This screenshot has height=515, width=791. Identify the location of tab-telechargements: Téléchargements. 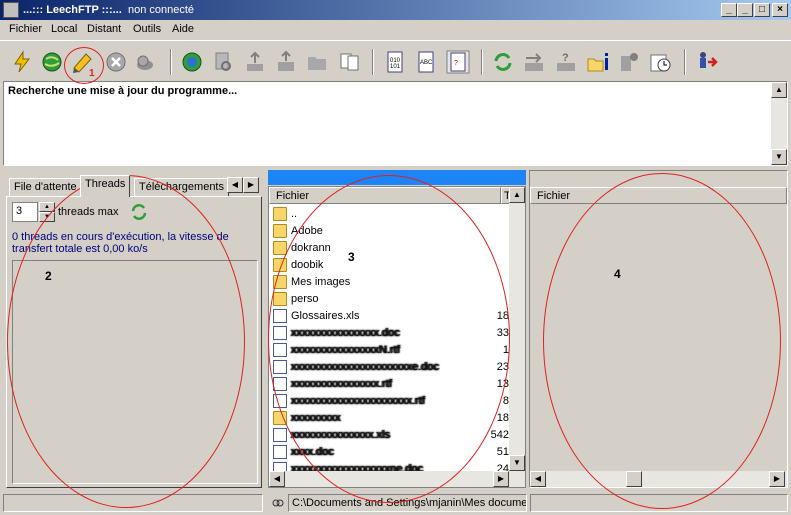
(181, 187).